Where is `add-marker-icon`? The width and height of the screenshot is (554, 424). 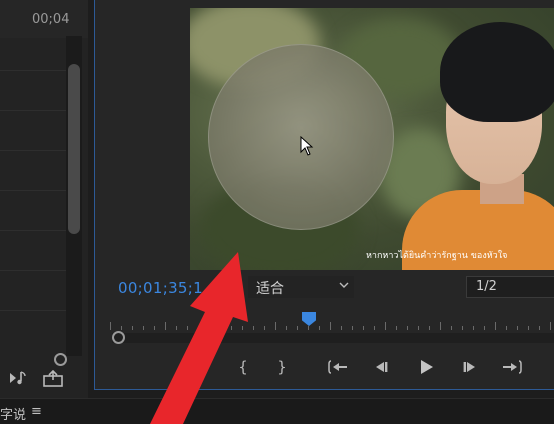
add-marker-icon is located at coordinates (197, 367).